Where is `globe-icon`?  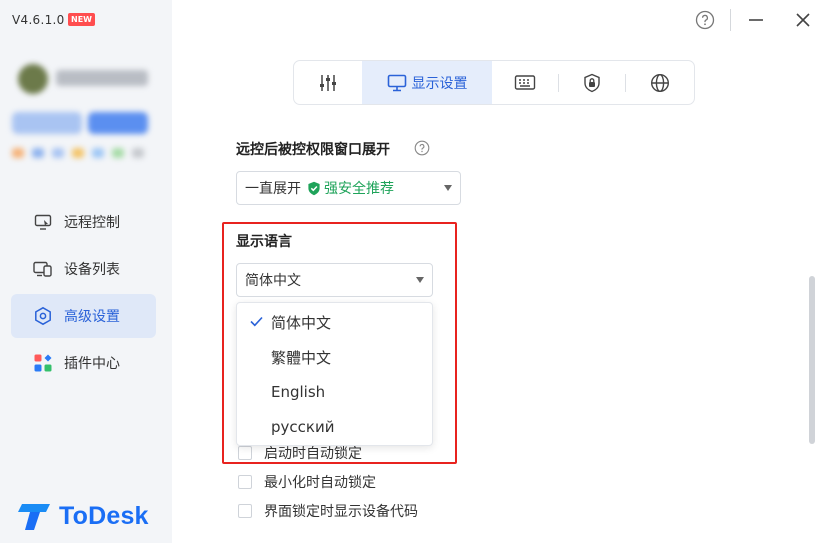
globe-icon is located at coordinates (660, 82).